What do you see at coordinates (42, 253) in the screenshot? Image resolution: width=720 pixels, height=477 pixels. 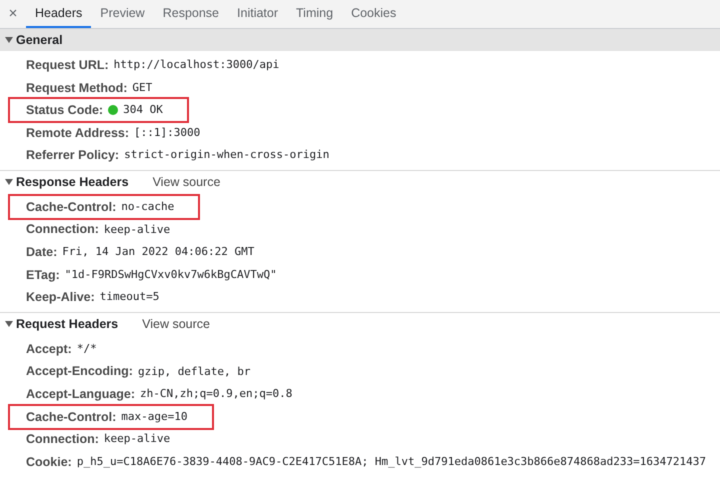 I see `header-name: Date:` at bounding box center [42, 253].